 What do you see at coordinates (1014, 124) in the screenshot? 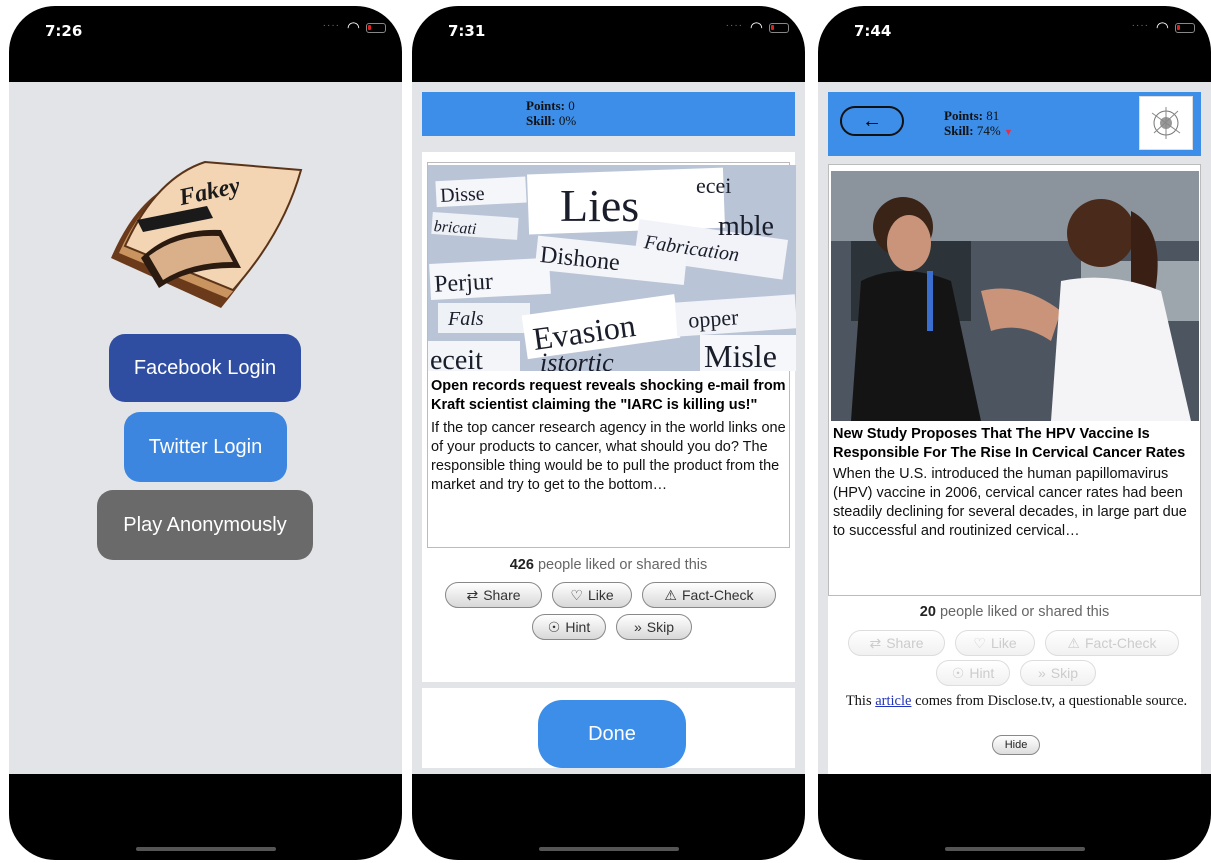
I see `score-bar: ← Points: 81 Skill: 74% ▼` at bounding box center [1014, 124].